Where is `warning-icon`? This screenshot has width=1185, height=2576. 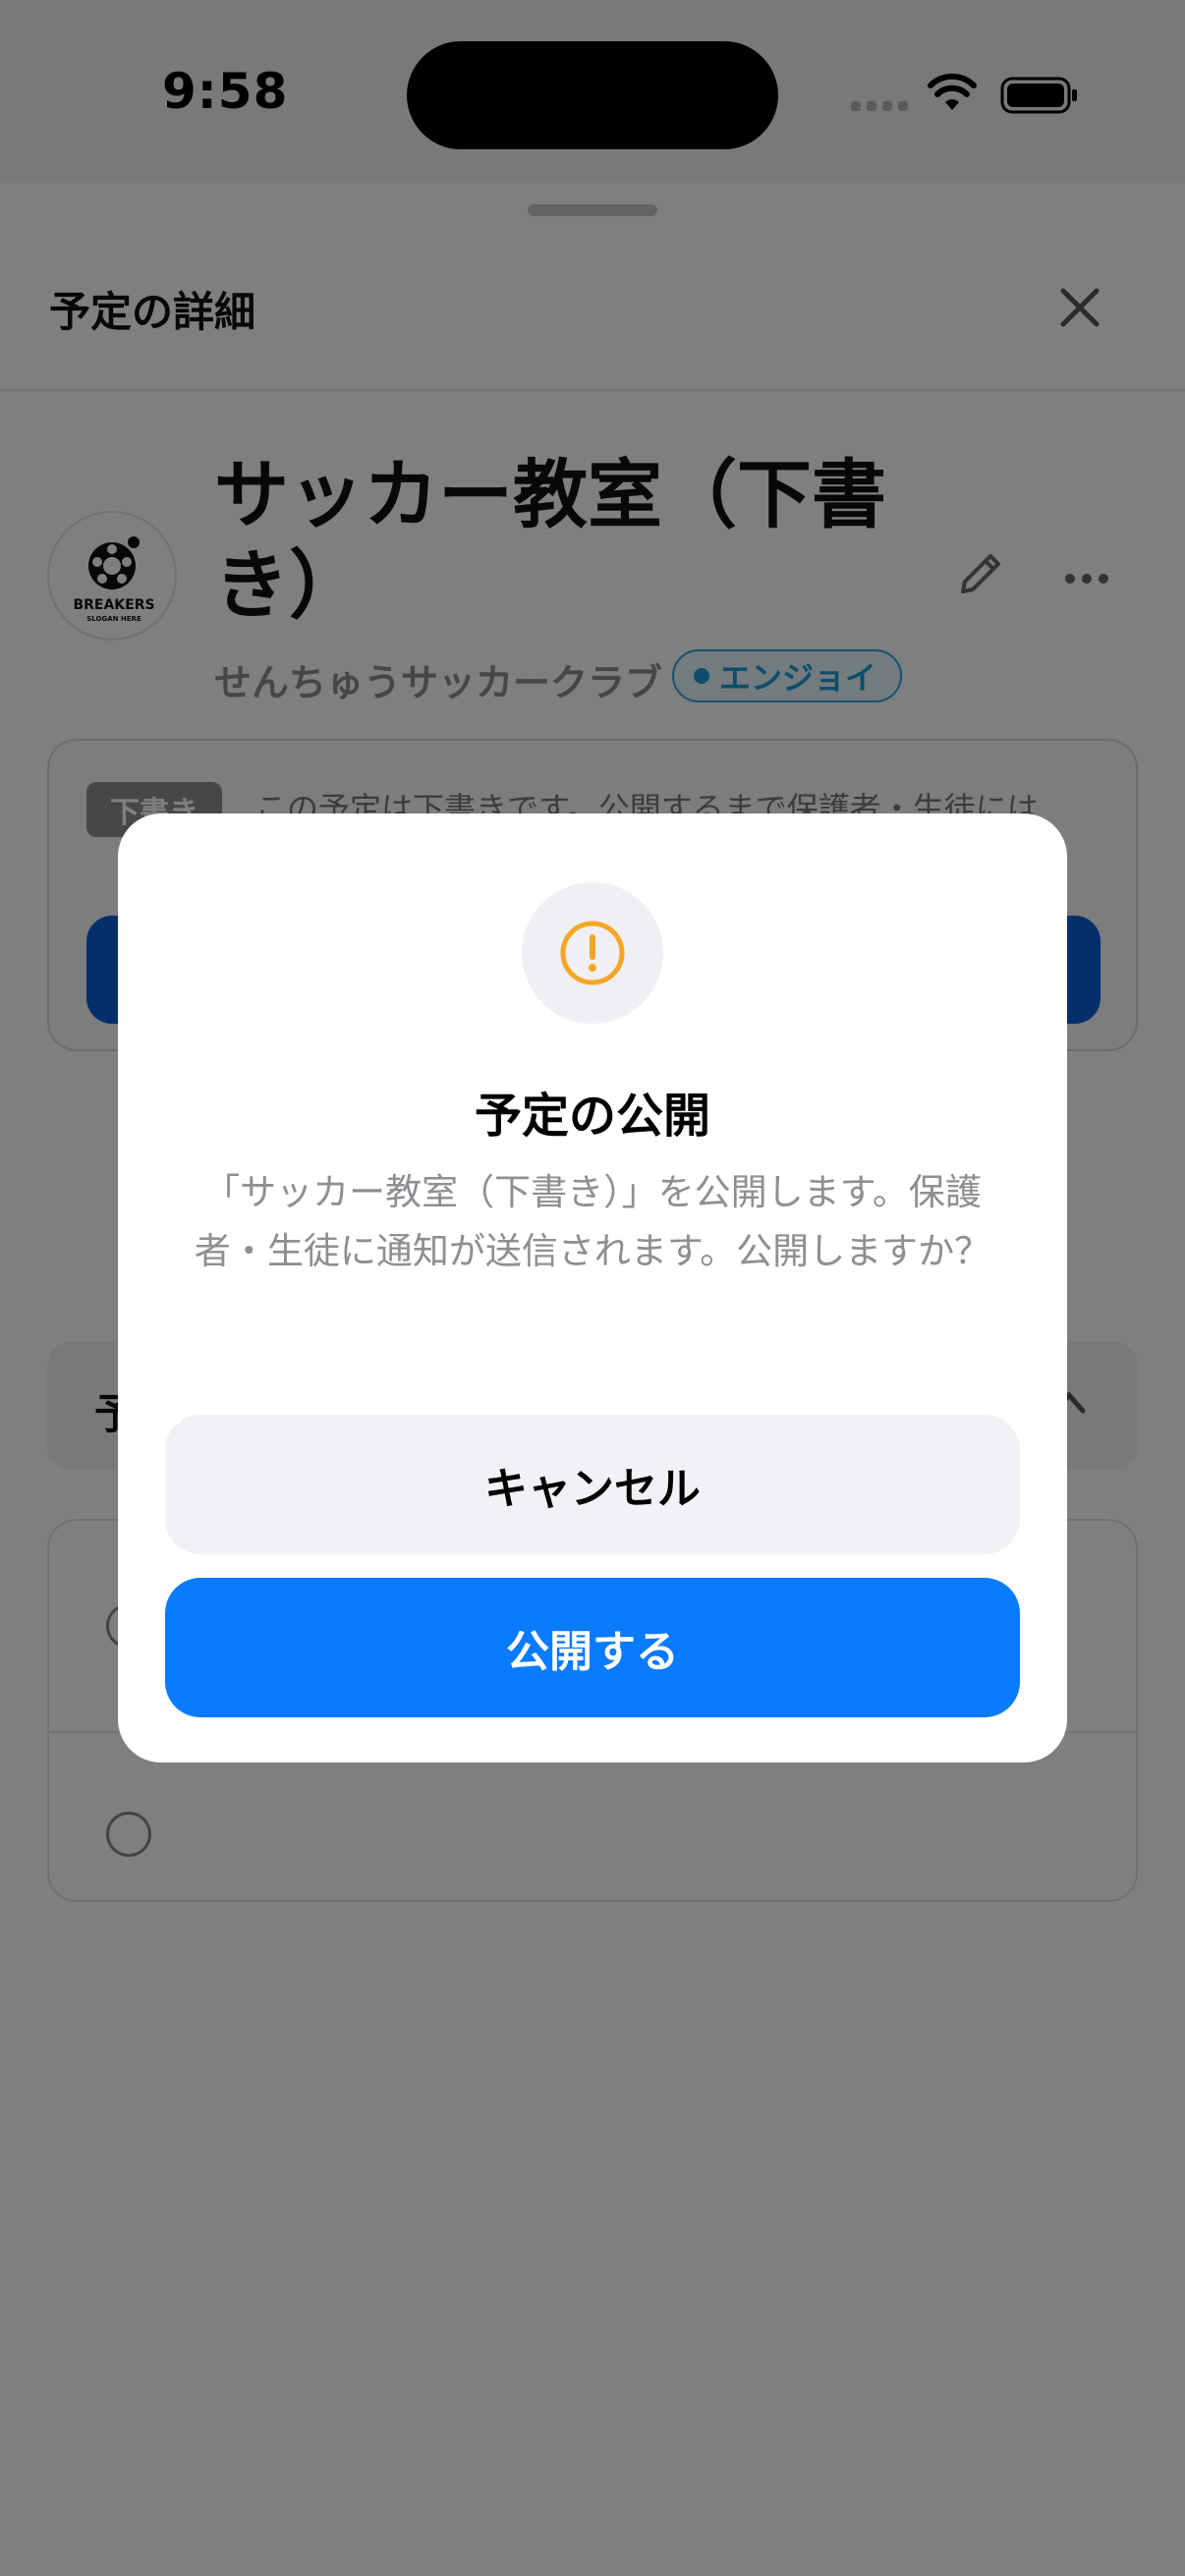 warning-icon is located at coordinates (592, 953).